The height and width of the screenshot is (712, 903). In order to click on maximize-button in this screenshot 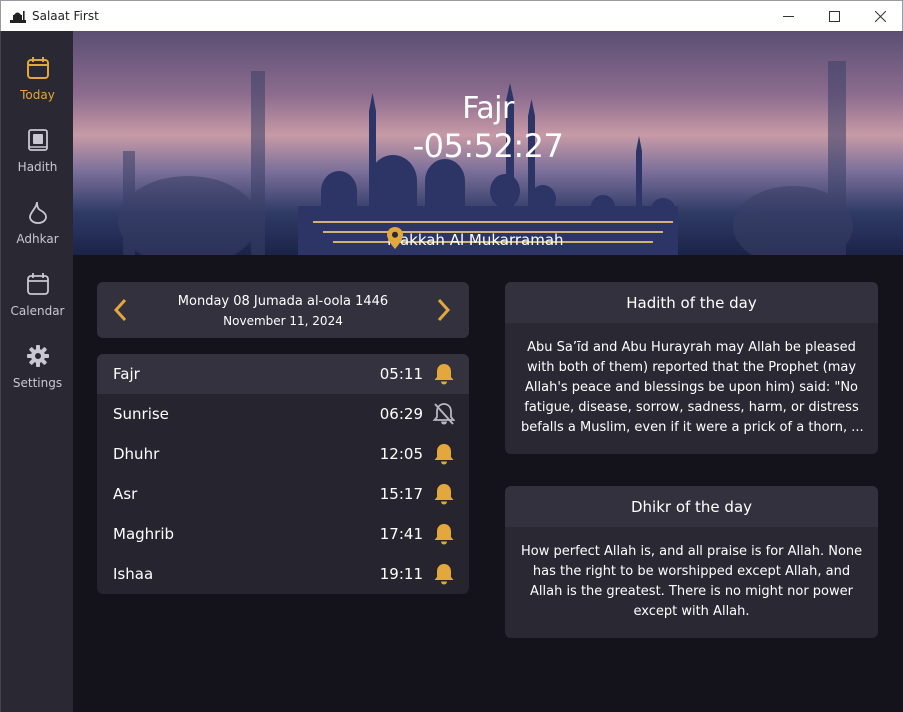, I will do `click(834, 16)`.